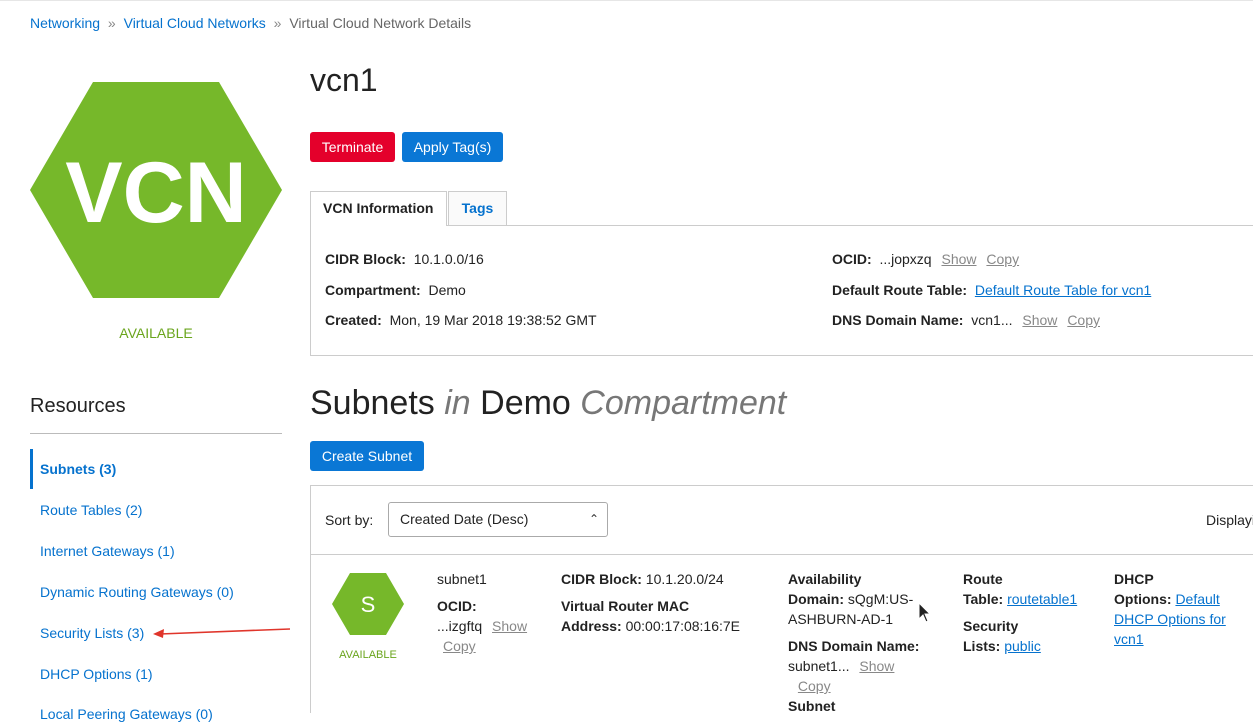 This screenshot has height=722, width=1253. I want to click on vcn-hexagon-icon: VCN, so click(156, 190).